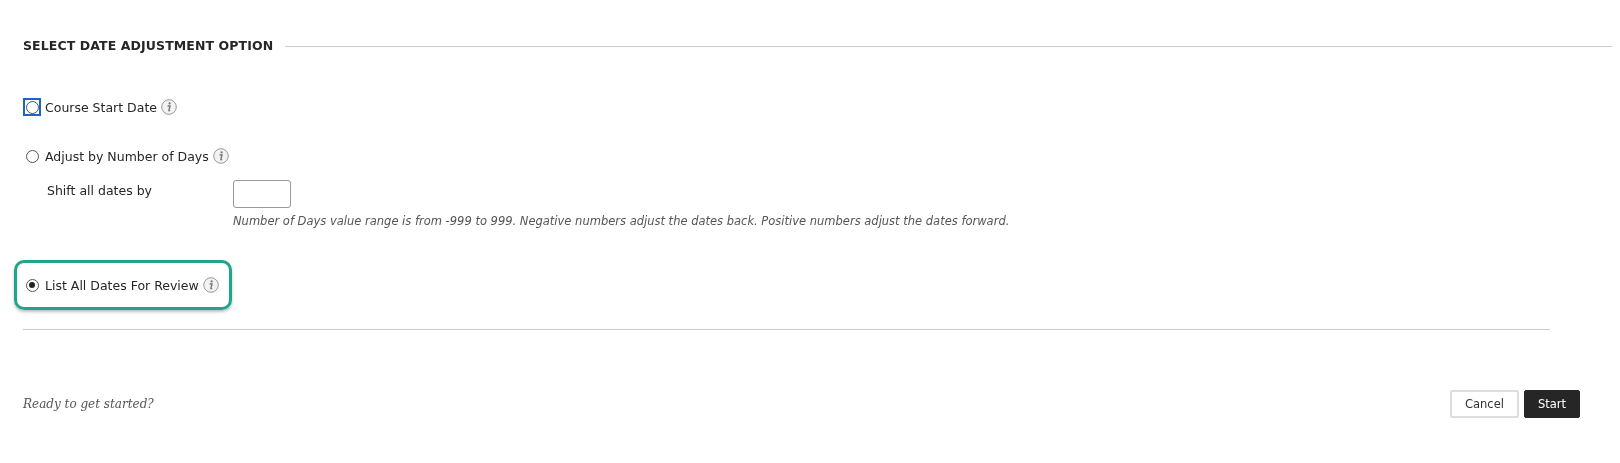 The height and width of the screenshot is (463, 1620). Describe the element at coordinates (122, 285) in the screenshot. I see `option-label: List All Dates For Review` at that location.